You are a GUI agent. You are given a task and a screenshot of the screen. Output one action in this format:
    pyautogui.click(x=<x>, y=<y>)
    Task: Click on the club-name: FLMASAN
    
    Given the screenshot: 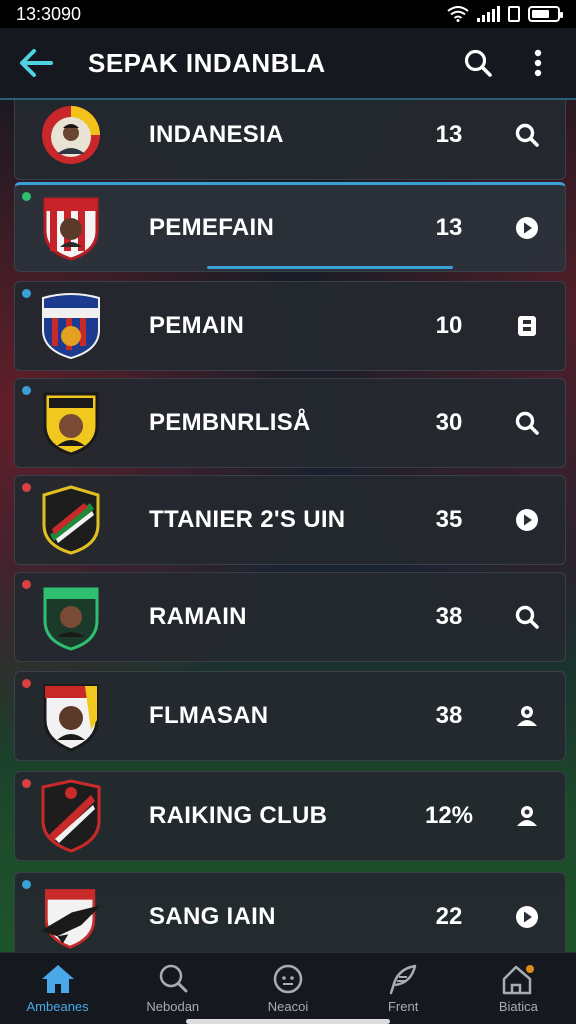 What is the action you would take?
    pyautogui.click(x=209, y=715)
    